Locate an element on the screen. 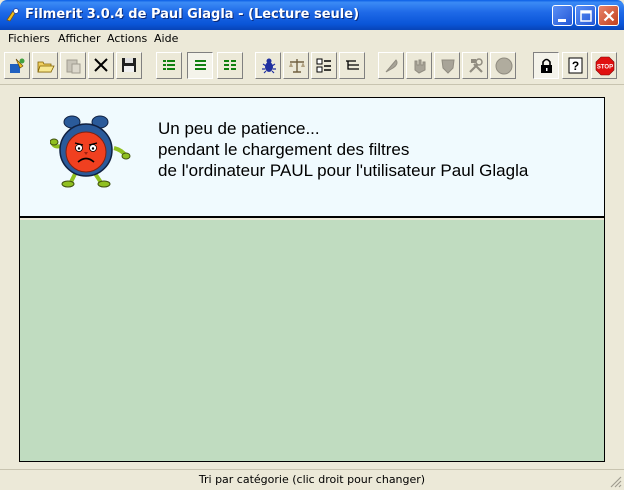  open-button is located at coordinates (45, 65).